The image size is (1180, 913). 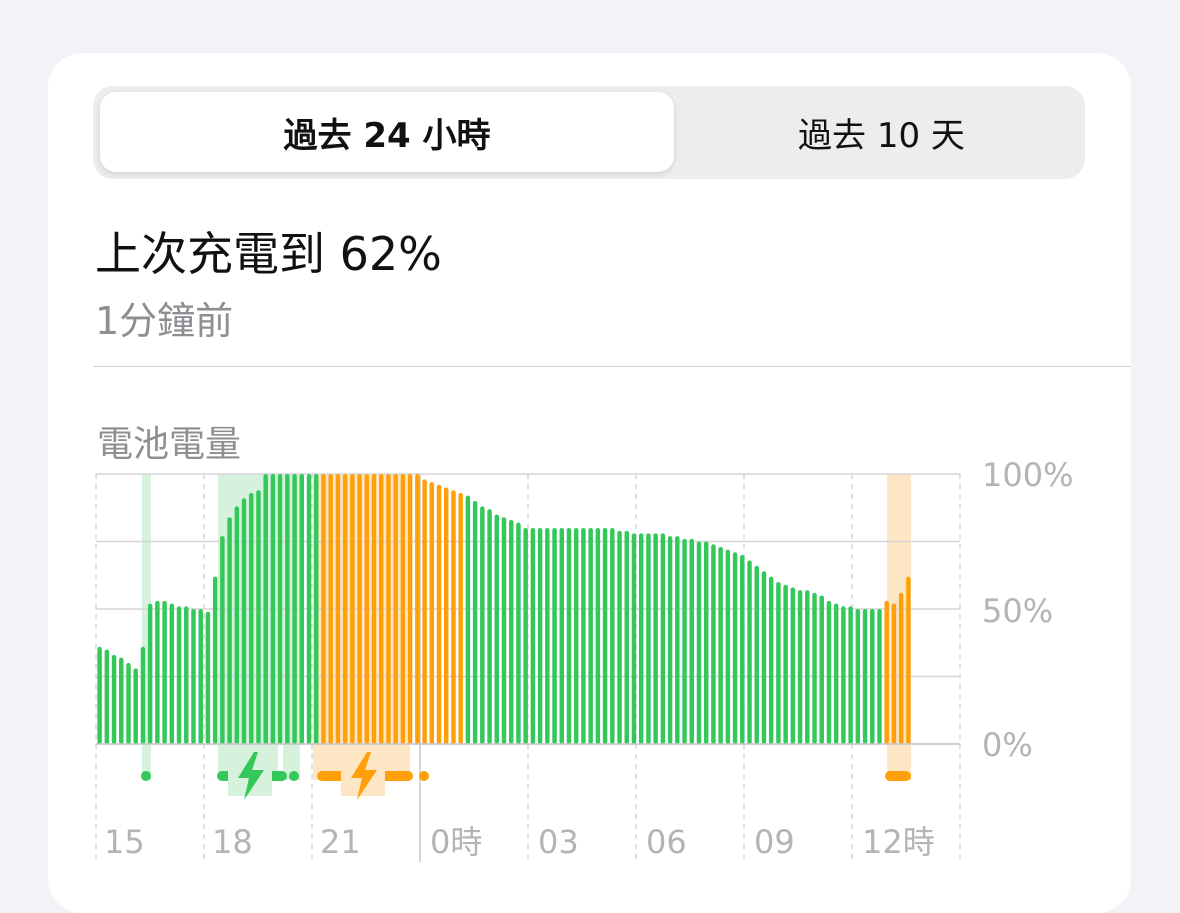 What do you see at coordinates (124, 842) in the screenshot?
I see `x-axis-label: 15` at bounding box center [124, 842].